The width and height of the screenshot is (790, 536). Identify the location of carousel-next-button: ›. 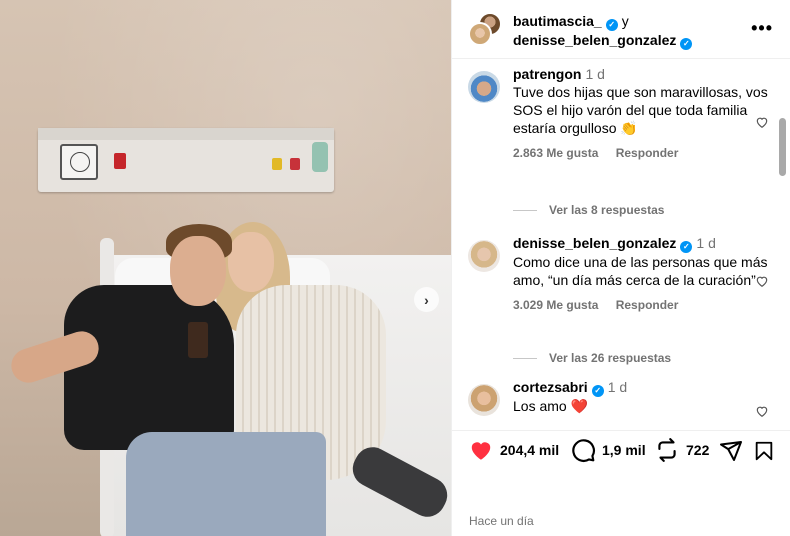
(426, 299).